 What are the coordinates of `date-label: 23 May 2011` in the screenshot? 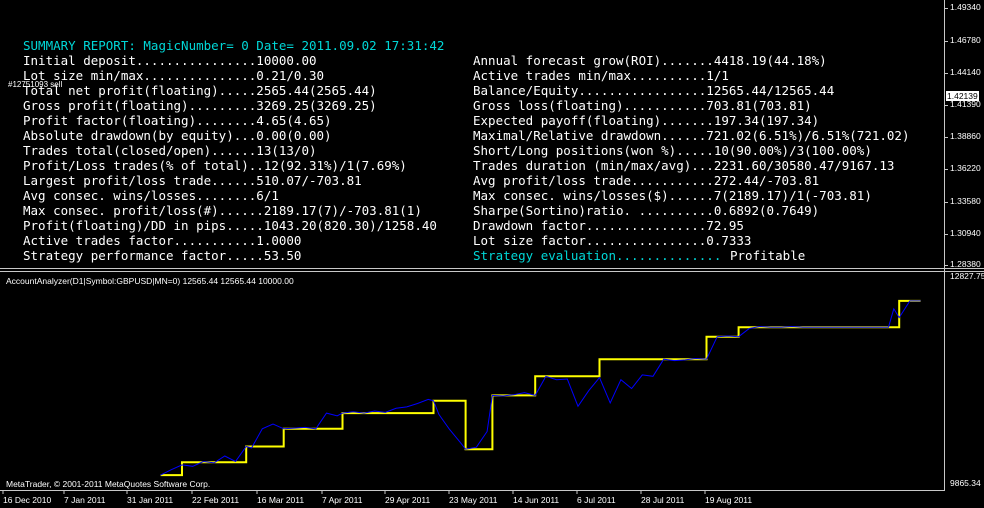 It's located at (473, 500).